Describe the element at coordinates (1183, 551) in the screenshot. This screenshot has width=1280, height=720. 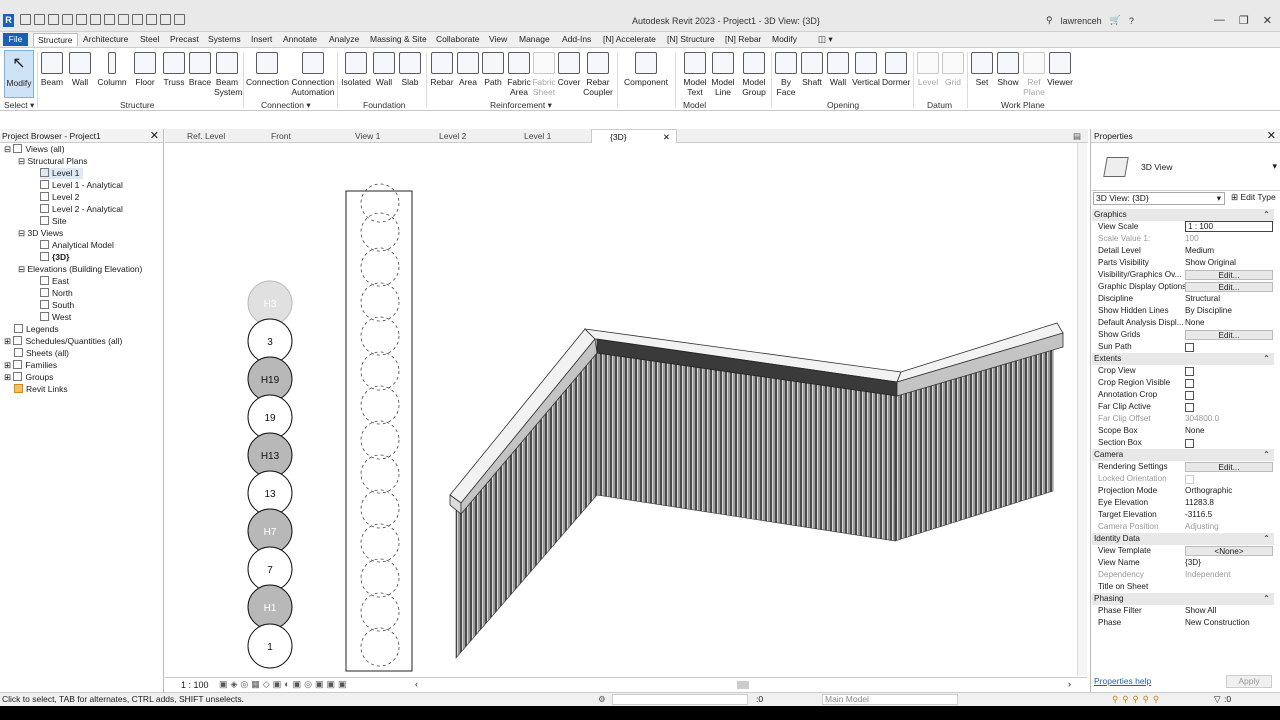
I see `property-row: View Template <None>` at that location.